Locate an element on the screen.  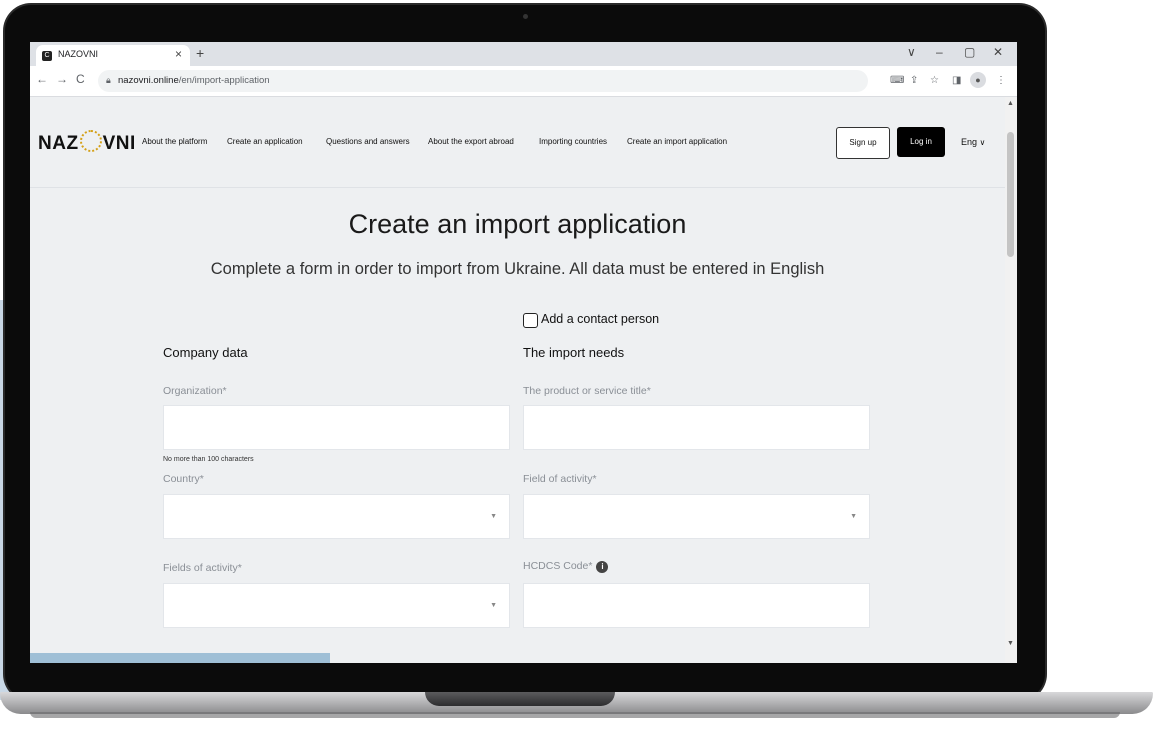
camera-icon is located at coordinates (525, 16).